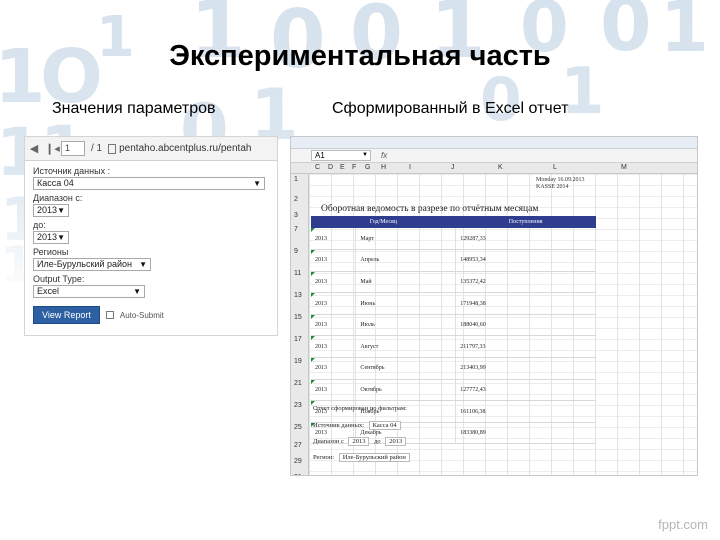 The height and width of the screenshot is (540, 720). I want to click on month-cell: Апрель, so click(406, 260).